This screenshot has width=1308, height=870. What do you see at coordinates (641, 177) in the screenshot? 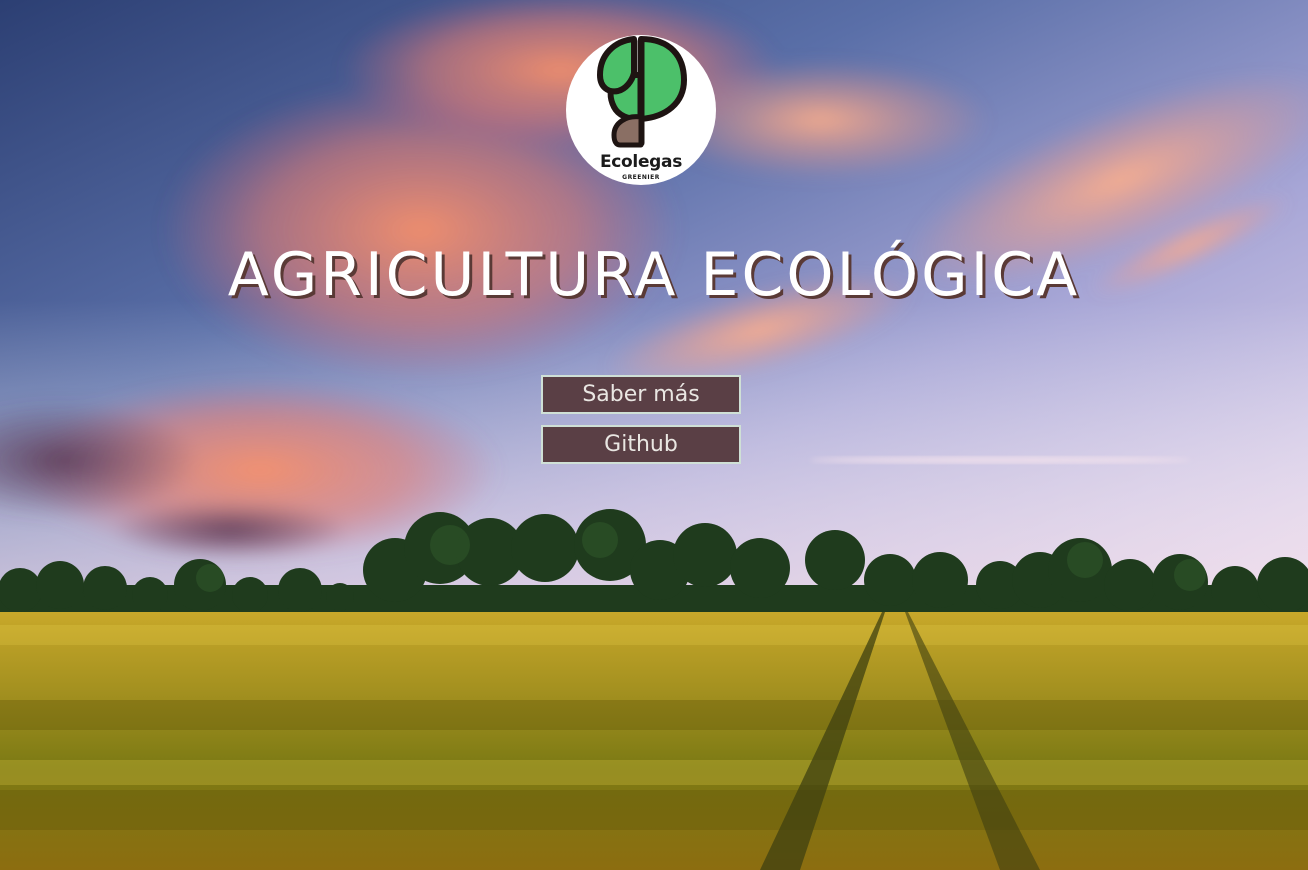
I see `brand-tagline: GREENIER` at bounding box center [641, 177].